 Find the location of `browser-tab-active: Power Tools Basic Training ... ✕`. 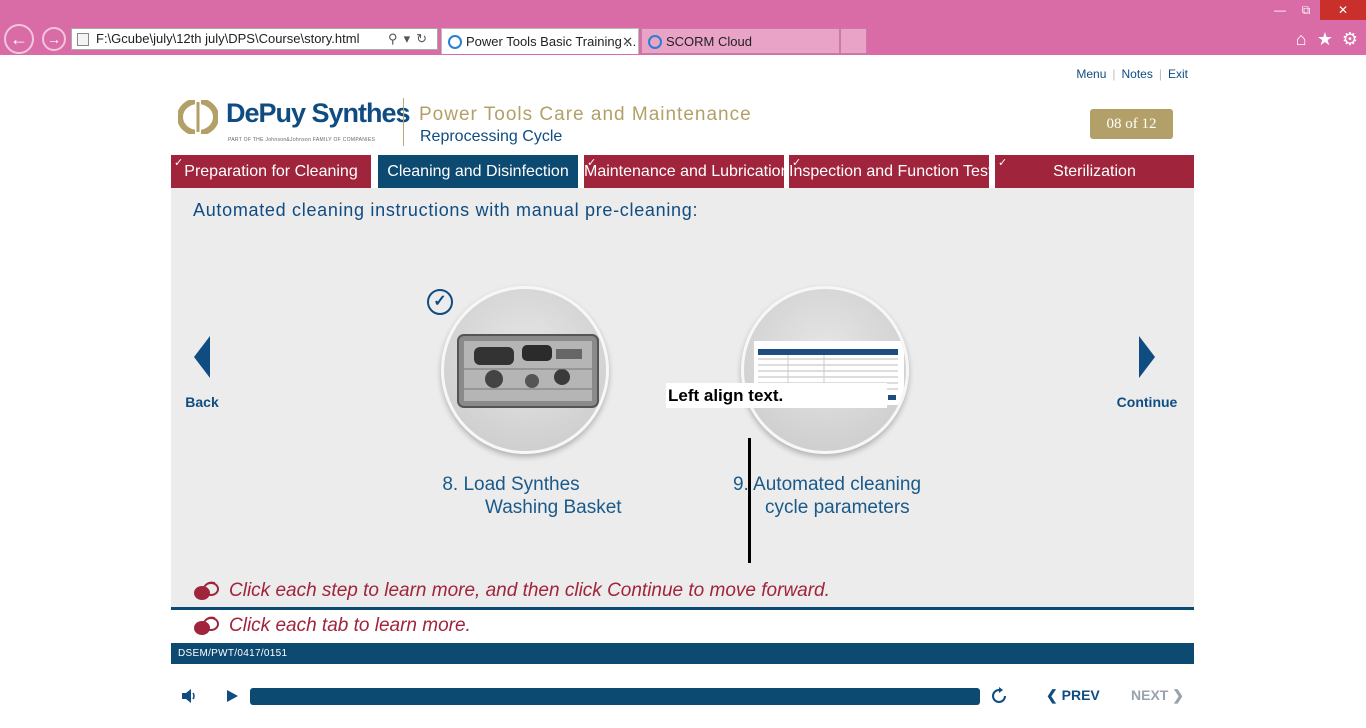

browser-tab-active: Power Tools Basic Training ... ✕ is located at coordinates (540, 41).